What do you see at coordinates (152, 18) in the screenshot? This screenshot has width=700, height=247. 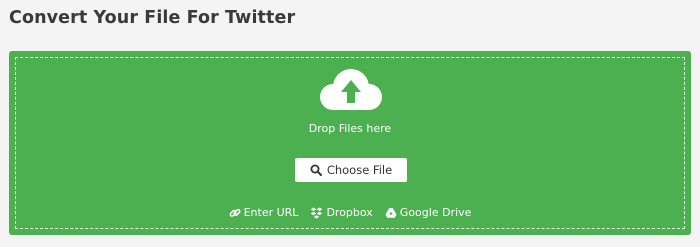 I see `page-title: Convert Your File For Twitter` at bounding box center [152, 18].